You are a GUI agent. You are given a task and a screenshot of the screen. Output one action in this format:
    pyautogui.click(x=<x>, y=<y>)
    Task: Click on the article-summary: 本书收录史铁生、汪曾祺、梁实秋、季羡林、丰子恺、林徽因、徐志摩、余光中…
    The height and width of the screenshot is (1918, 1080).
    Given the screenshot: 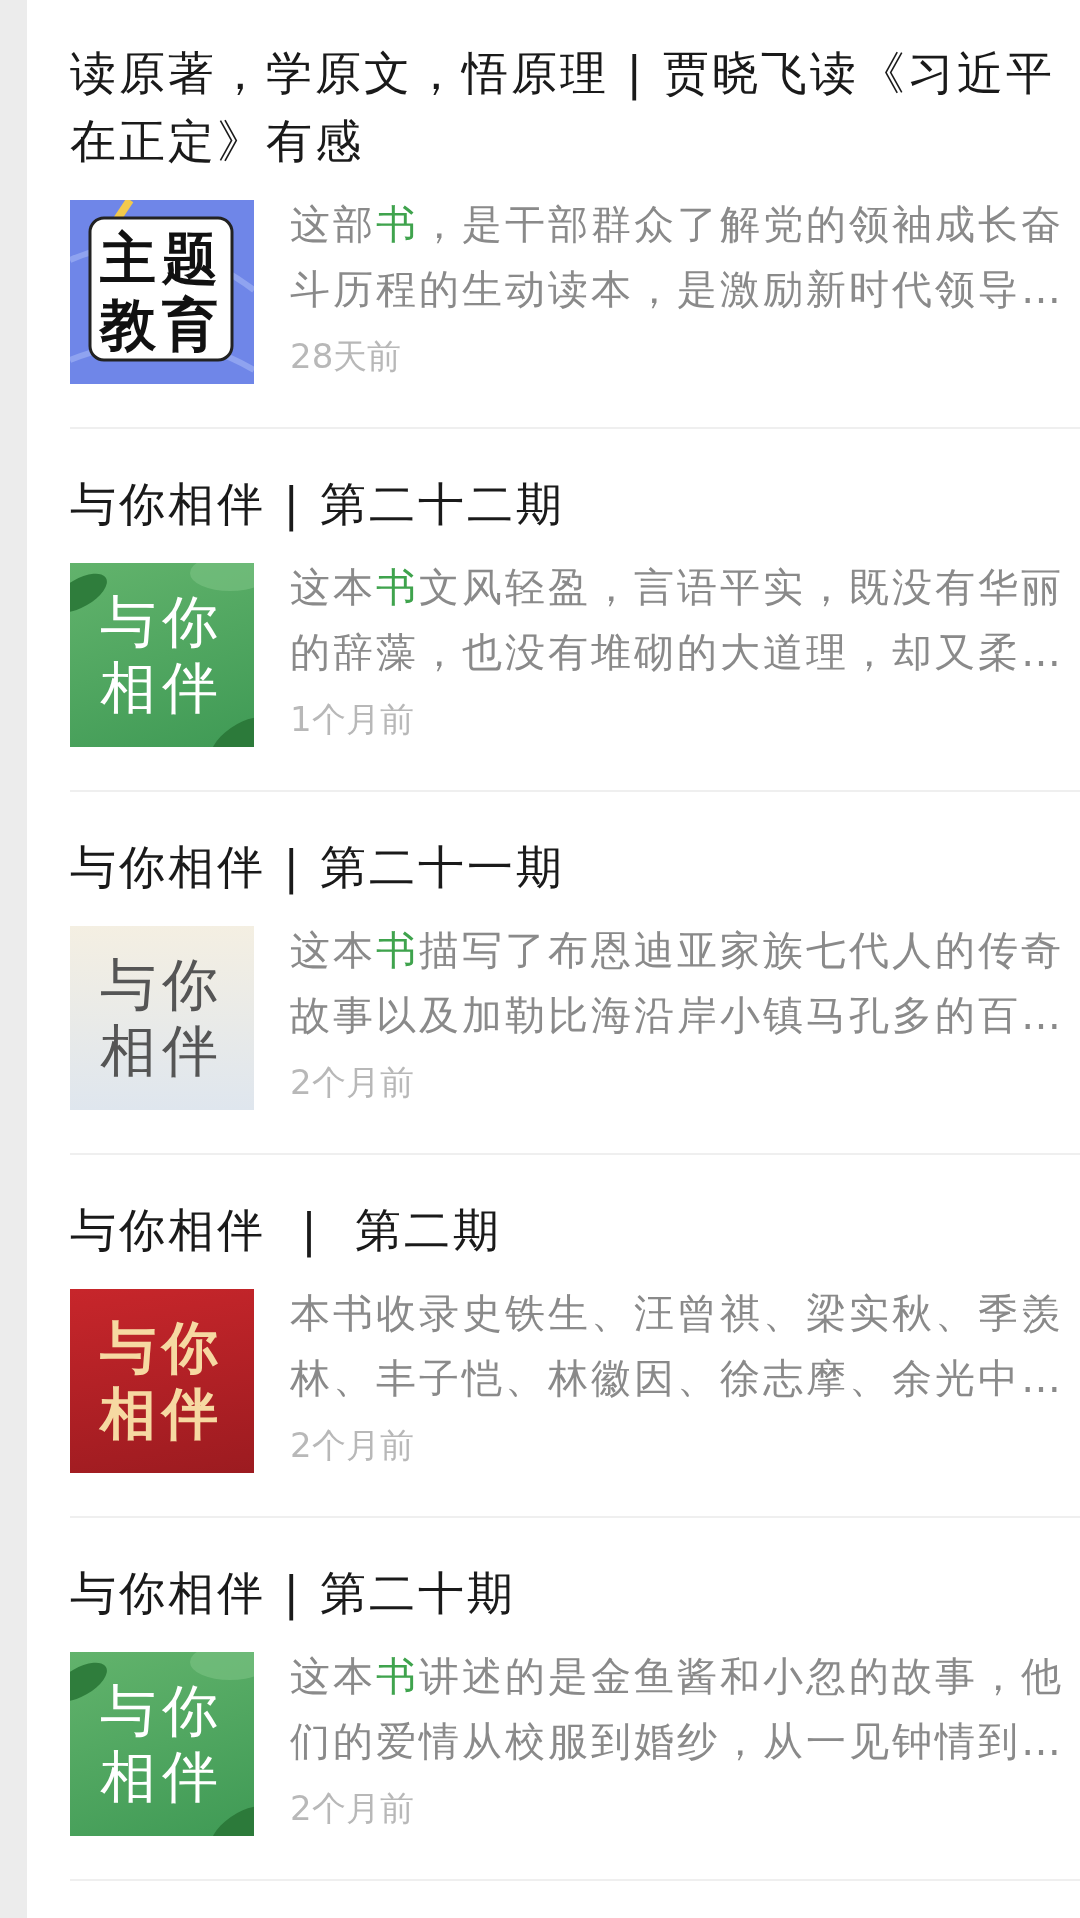 What is the action you would take?
    pyautogui.click(x=677, y=1346)
    